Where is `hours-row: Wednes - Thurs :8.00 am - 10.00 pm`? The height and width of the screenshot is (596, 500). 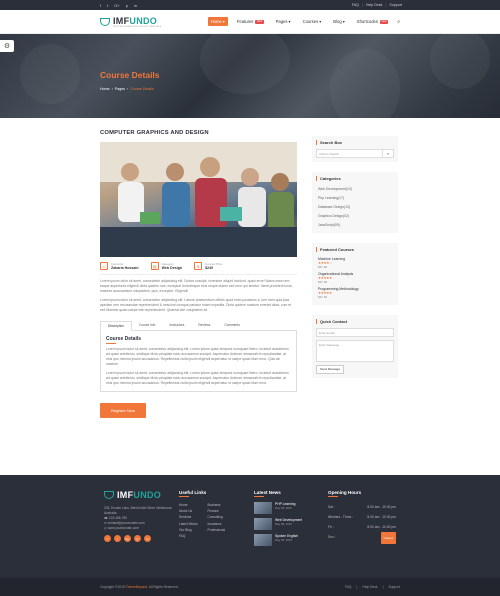
hours-row: Wednes - Thurs :8.00 am - 10.00 pm is located at coordinates (362, 517).